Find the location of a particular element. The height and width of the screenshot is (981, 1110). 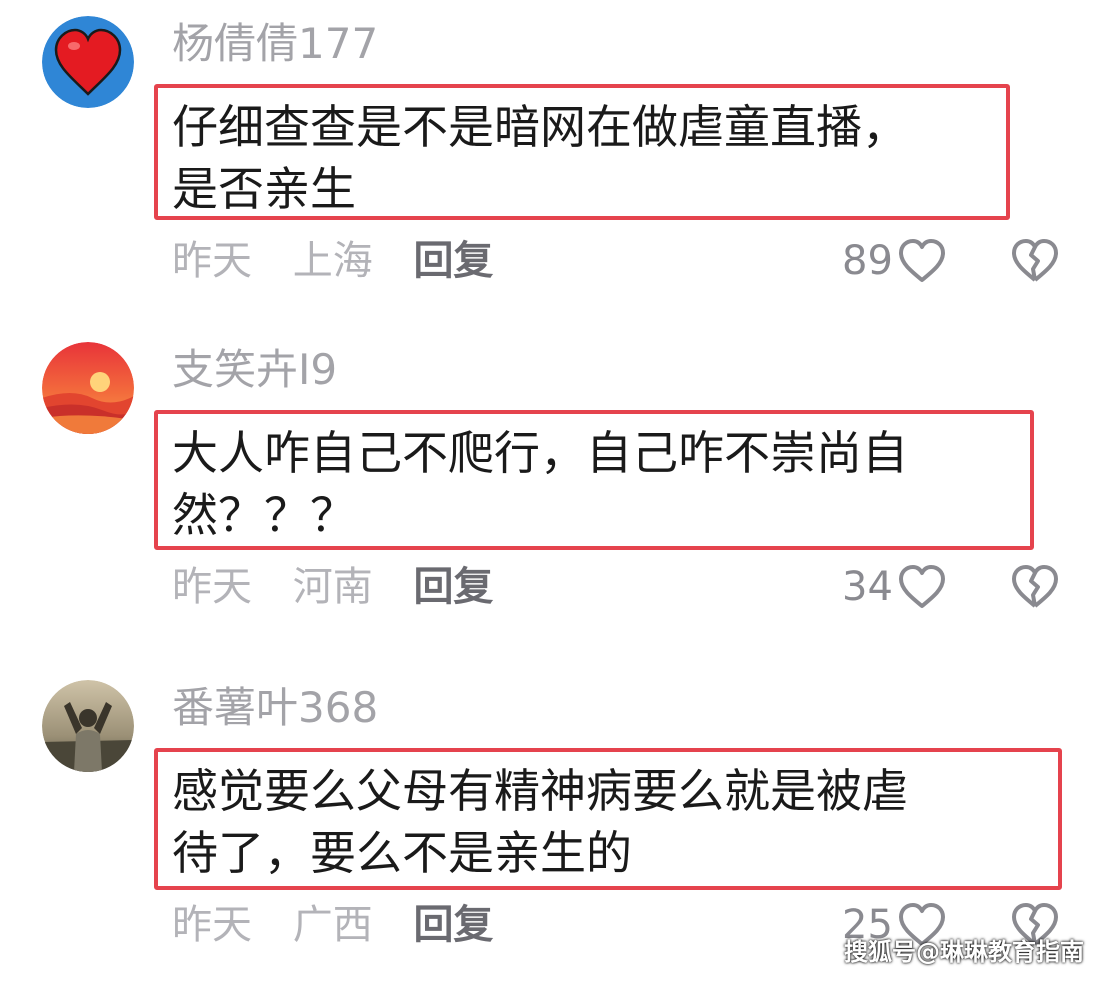

red-heart-avatar-icon is located at coordinates (88, 62).